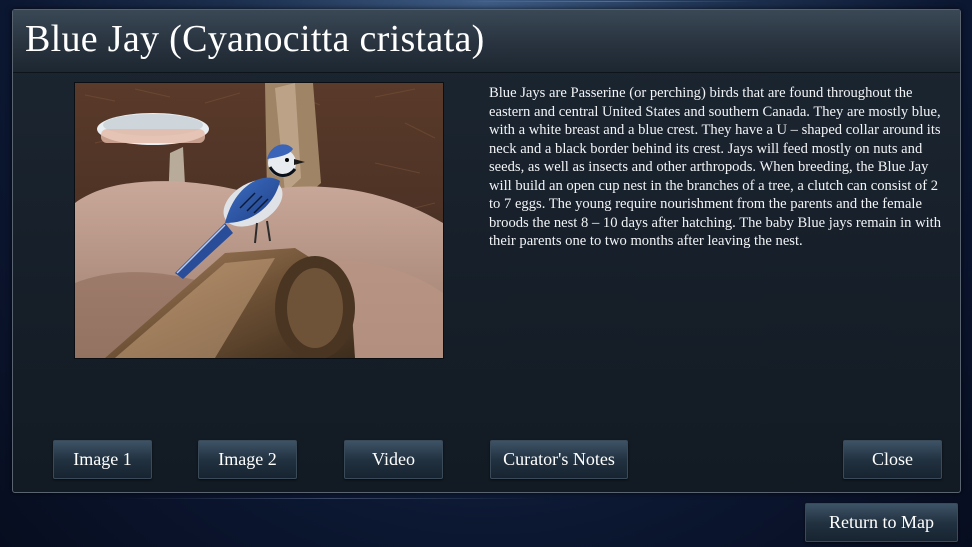 Image resolution: width=972 pixels, height=547 pixels. What do you see at coordinates (881, 522) in the screenshot?
I see `return-to-map-button: Return to Map` at bounding box center [881, 522].